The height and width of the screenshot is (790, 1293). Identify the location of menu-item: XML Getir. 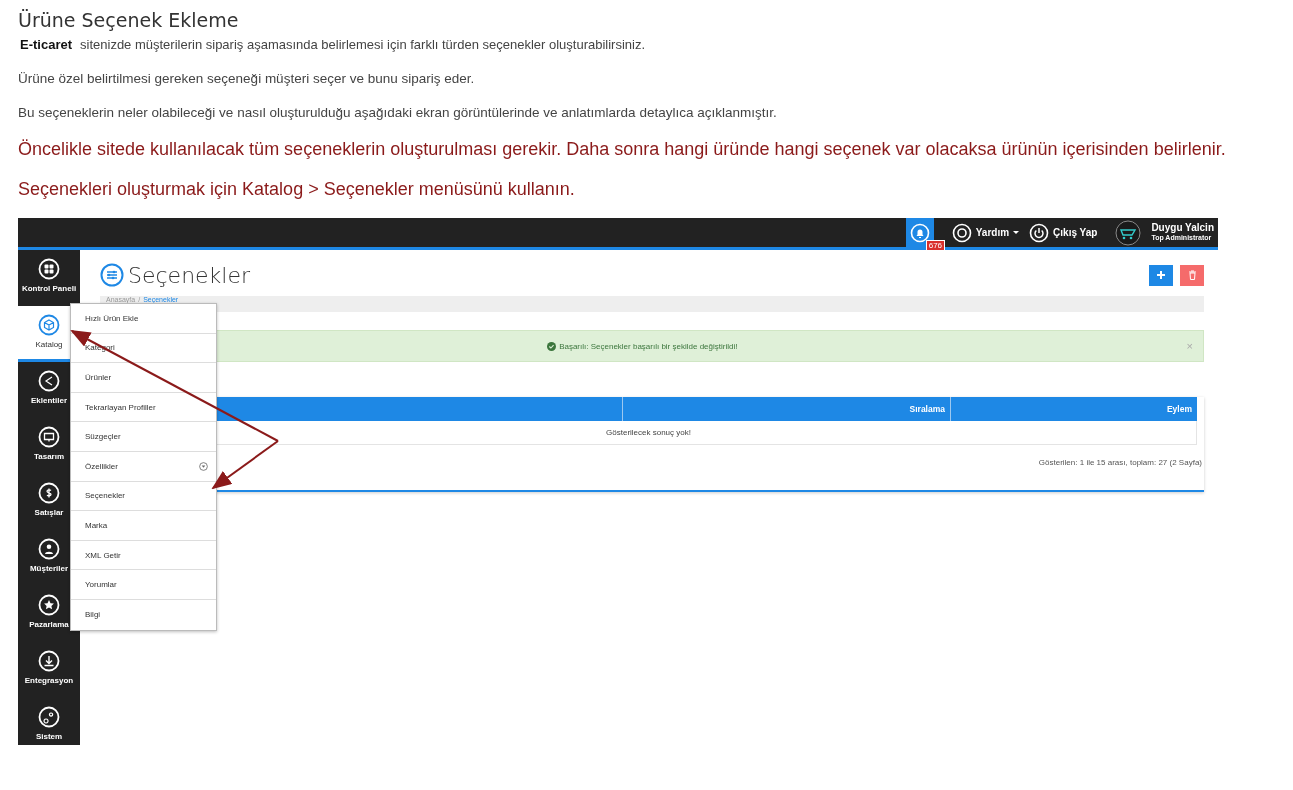
(143, 555).